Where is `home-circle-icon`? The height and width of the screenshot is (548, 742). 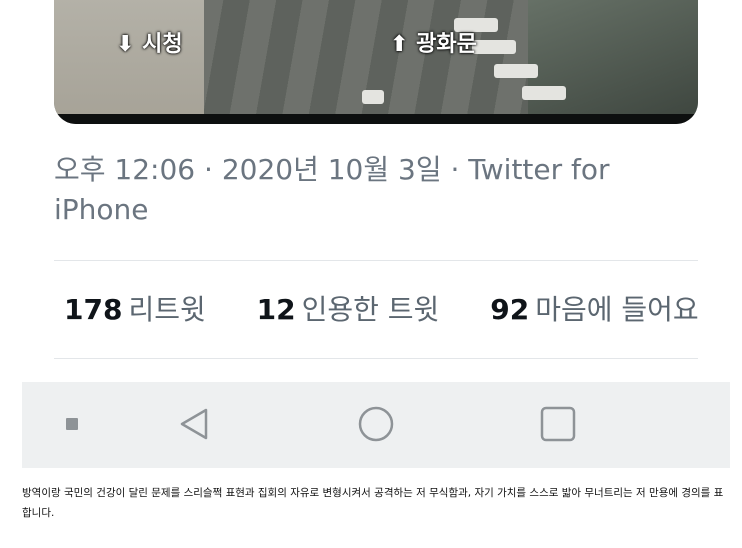
home-circle-icon is located at coordinates (376, 424).